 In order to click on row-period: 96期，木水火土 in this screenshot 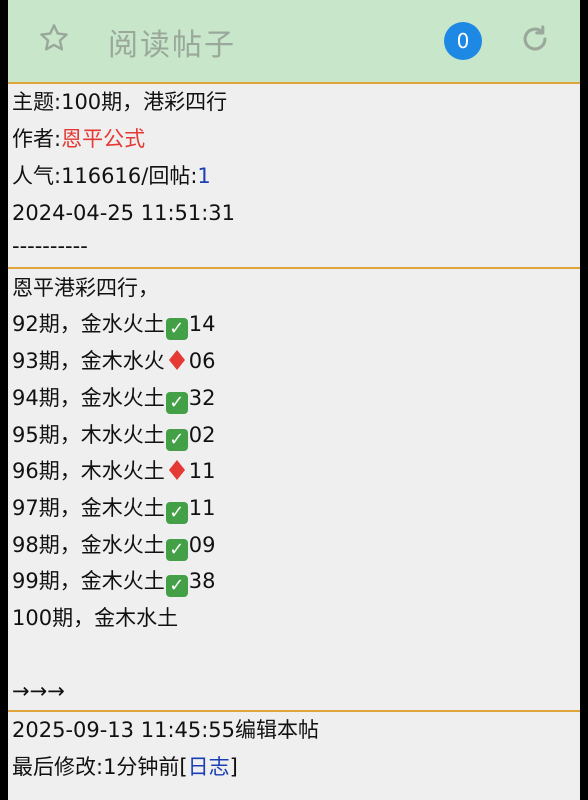, I will do `click(88, 471)`.